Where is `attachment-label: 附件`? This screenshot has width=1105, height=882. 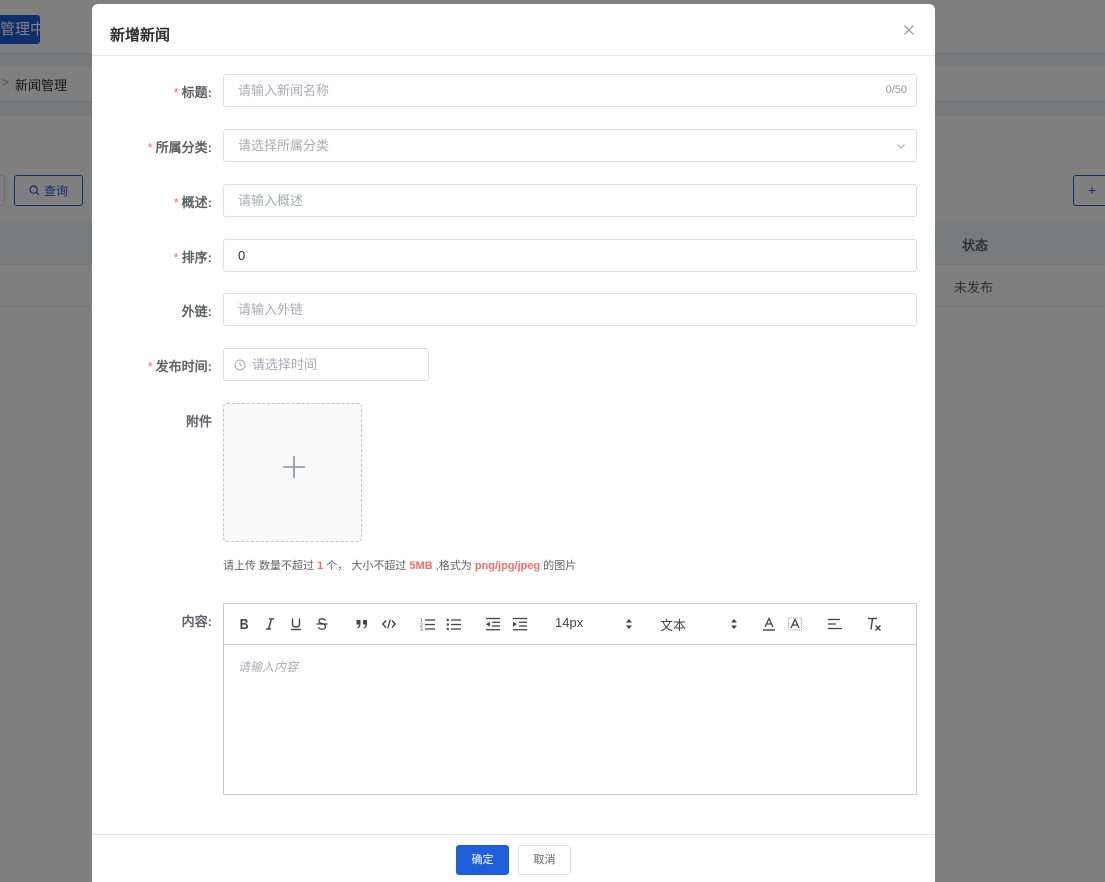 attachment-label: 附件 is located at coordinates (198, 421).